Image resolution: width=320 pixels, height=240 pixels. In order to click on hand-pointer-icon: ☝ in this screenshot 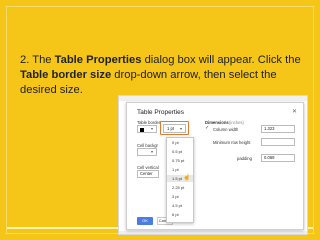, I will do `click(187, 178)`.